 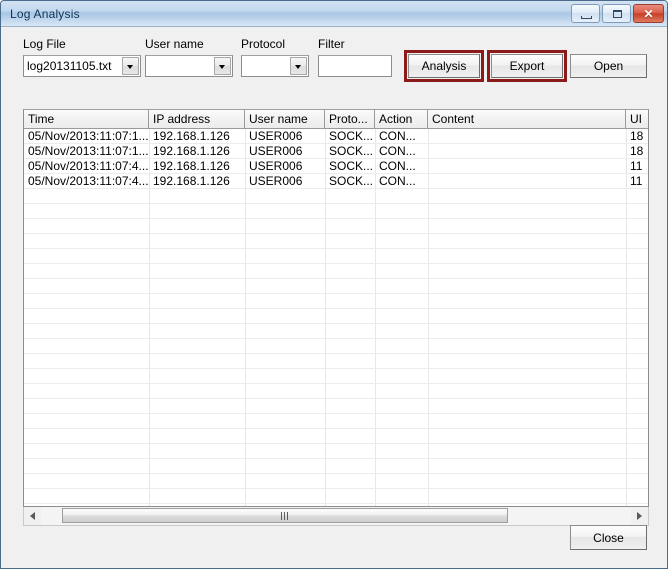 I want to click on protocol-label: Protocol, so click(x=263, y=44).